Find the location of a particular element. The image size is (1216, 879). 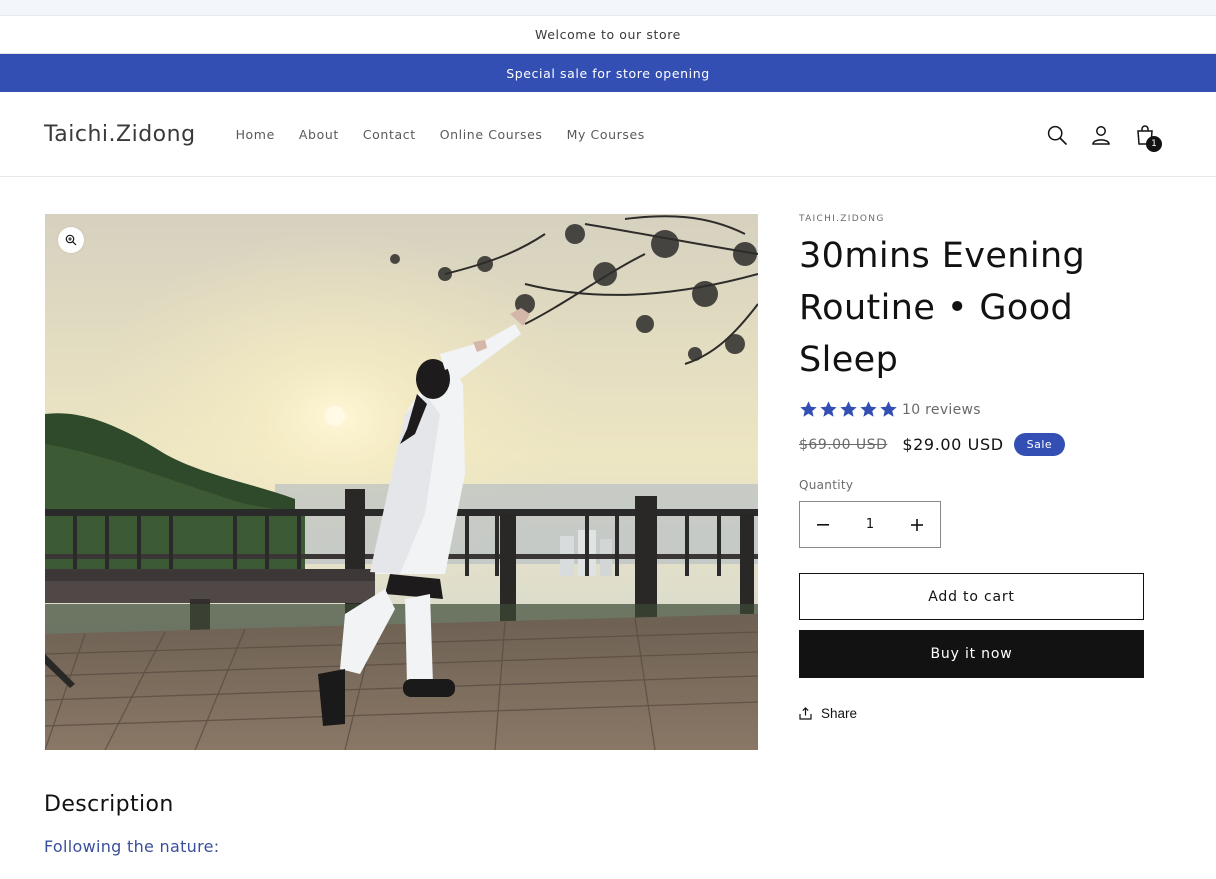

sale-price: $29.00 USD is located at coordinates (953, 444).